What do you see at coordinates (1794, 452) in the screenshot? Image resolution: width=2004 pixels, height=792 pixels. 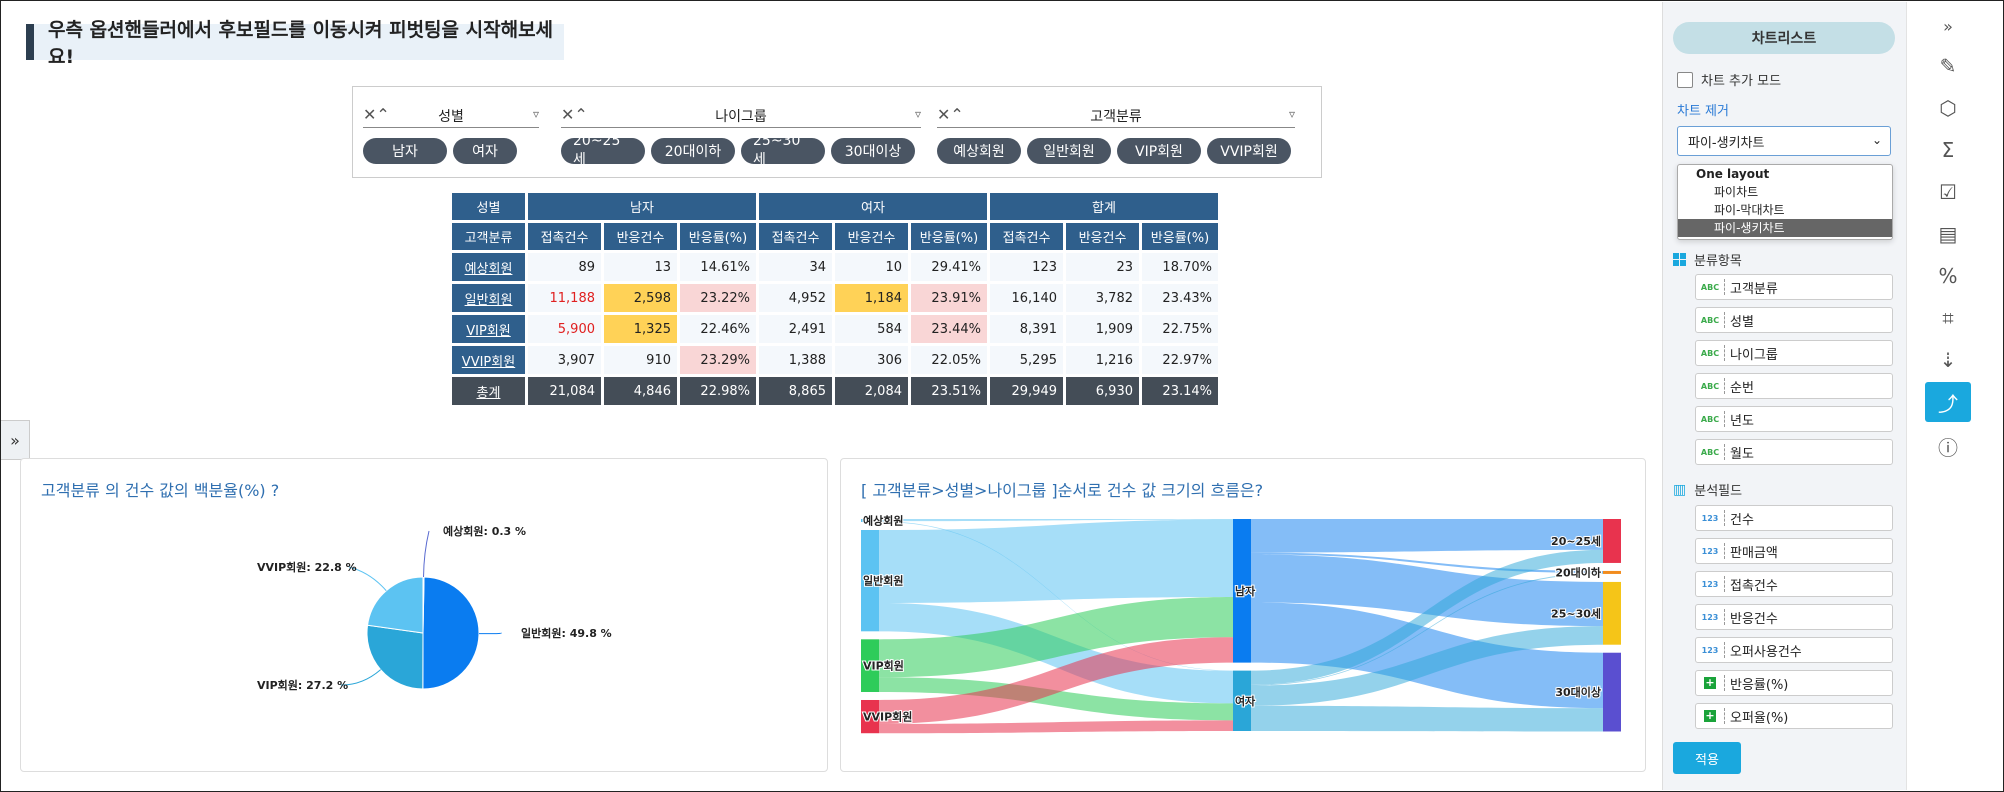 I see `category-field: ABC 월도` at bounding box center [1794, 452].